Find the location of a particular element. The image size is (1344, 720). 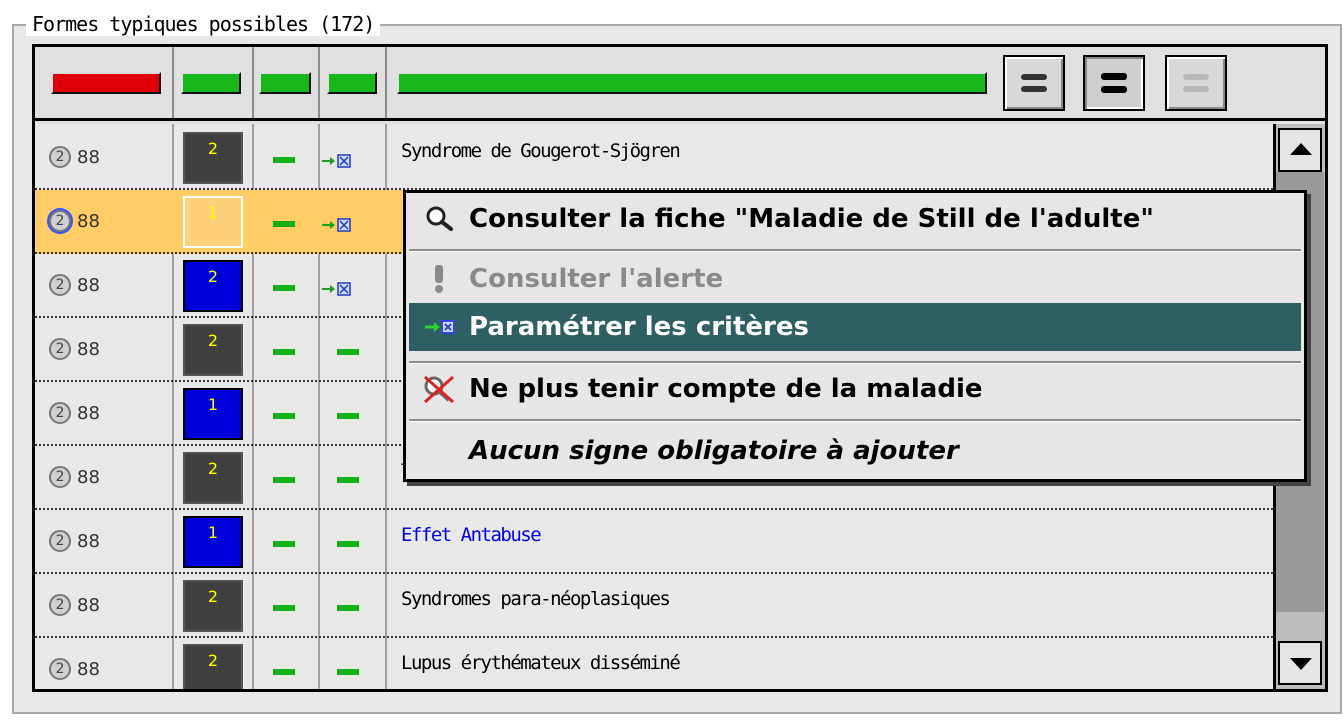

sort-sign-column-header is located at coordinates (285, 83).